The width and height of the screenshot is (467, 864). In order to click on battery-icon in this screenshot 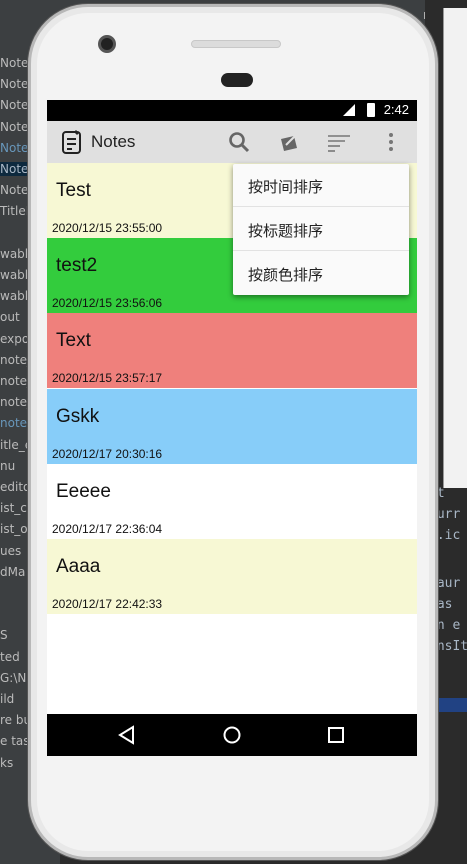, I will do `click(371, 110)`.